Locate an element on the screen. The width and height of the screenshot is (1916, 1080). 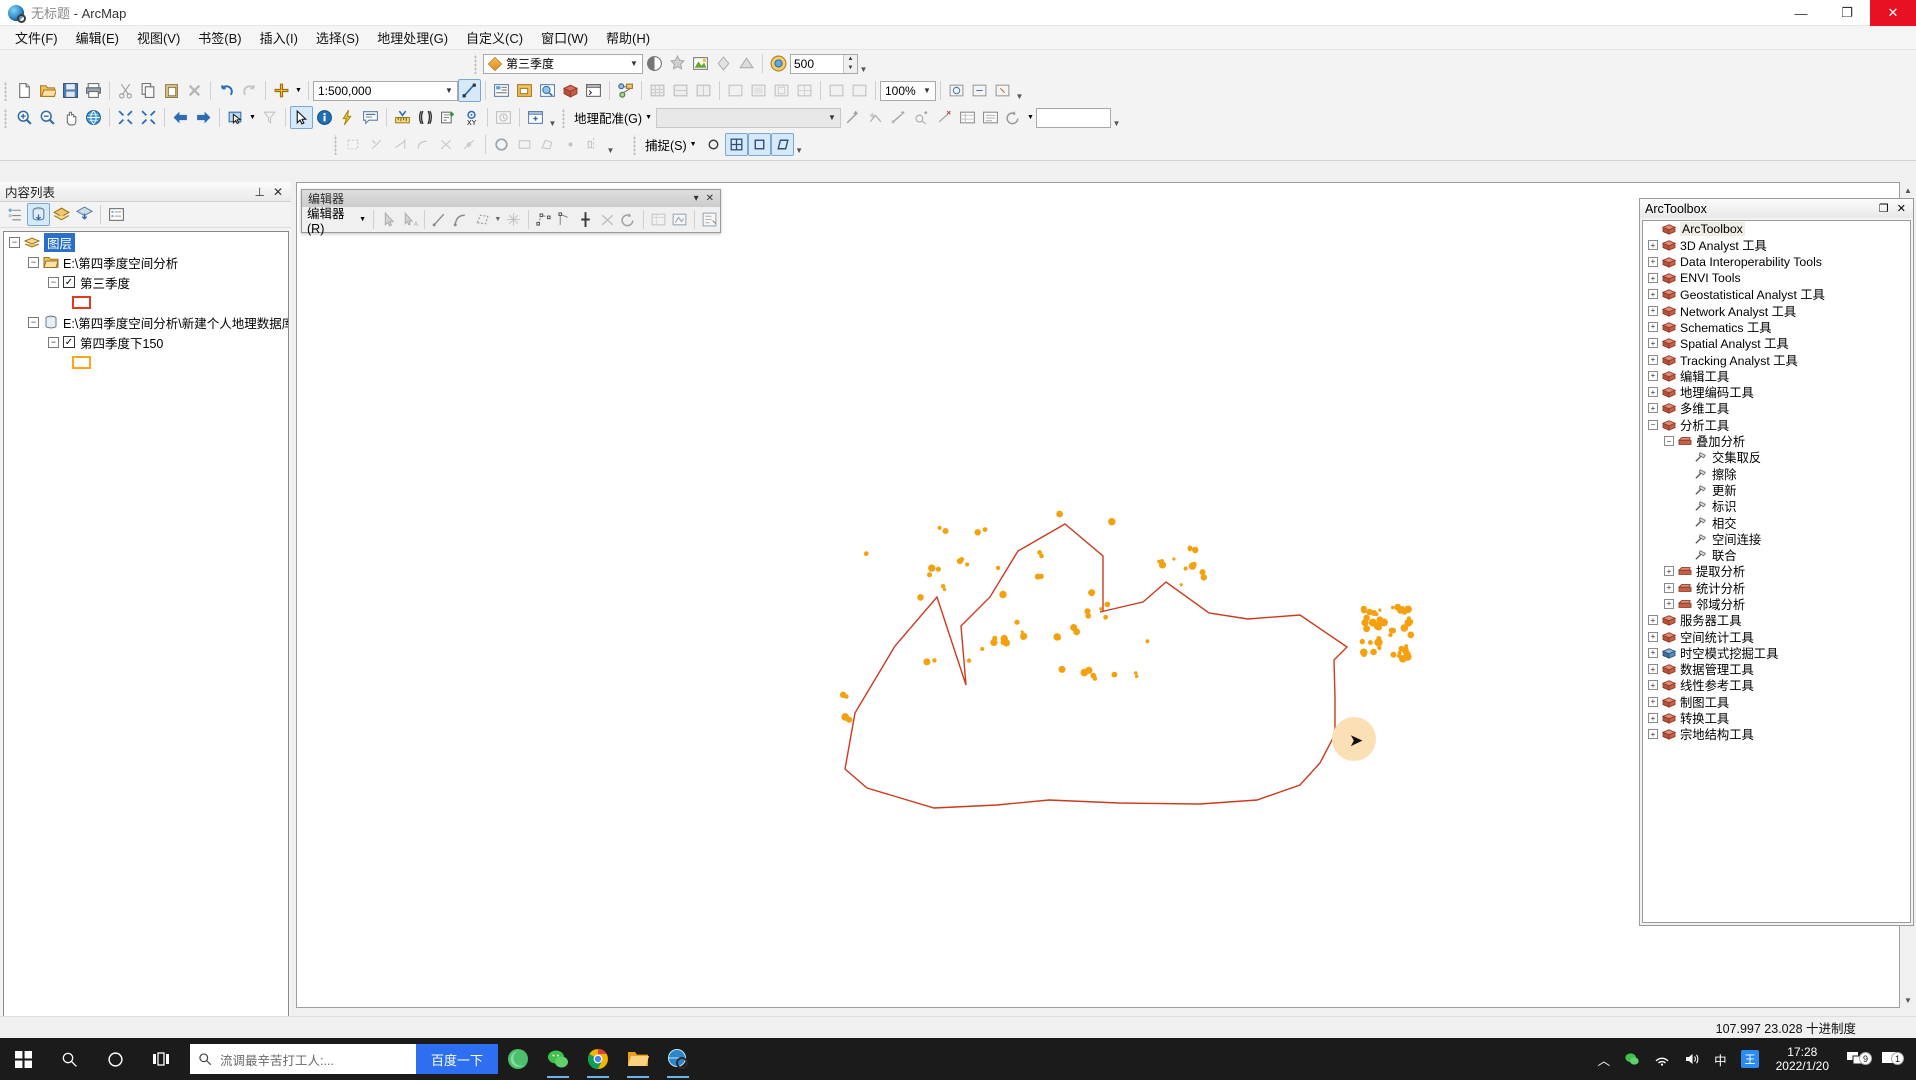
scroll-down-icon: ▼ is located at coordinates (1908, 1000).